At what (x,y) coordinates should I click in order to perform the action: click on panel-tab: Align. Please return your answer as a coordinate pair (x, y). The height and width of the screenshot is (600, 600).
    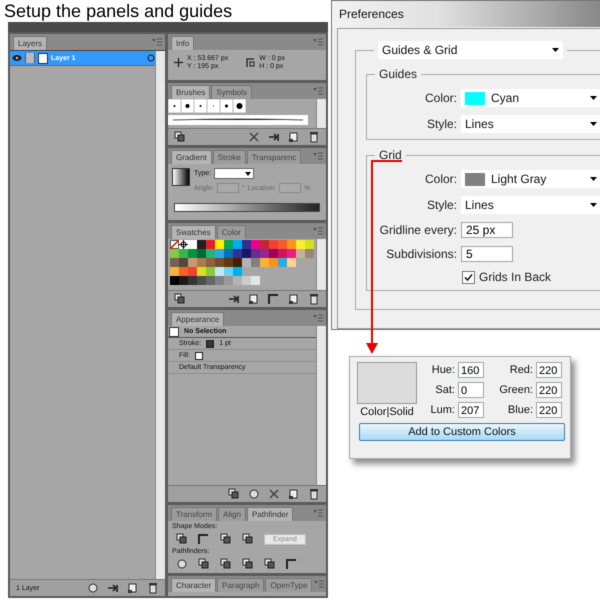
    Looking at the image, I should click on (232, 514).